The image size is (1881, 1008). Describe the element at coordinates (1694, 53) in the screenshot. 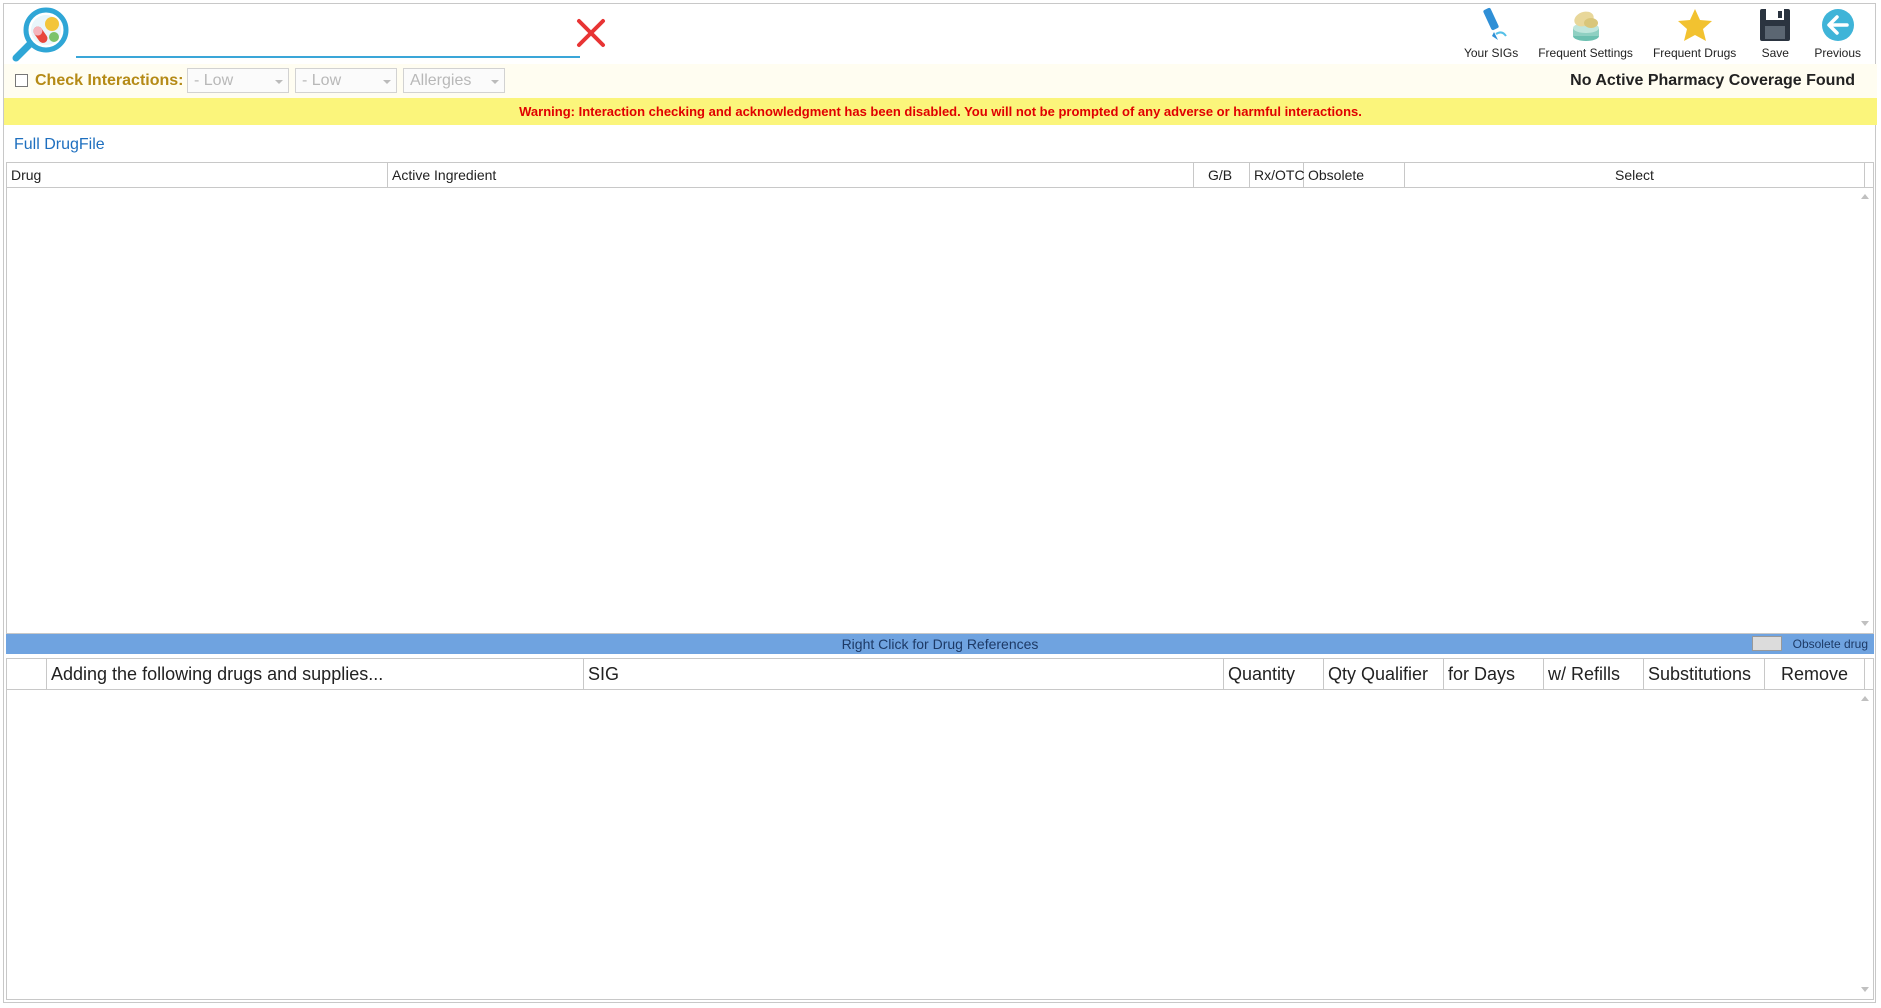

I see `frequent-drugs-label: Frequent Drugs` at that location.